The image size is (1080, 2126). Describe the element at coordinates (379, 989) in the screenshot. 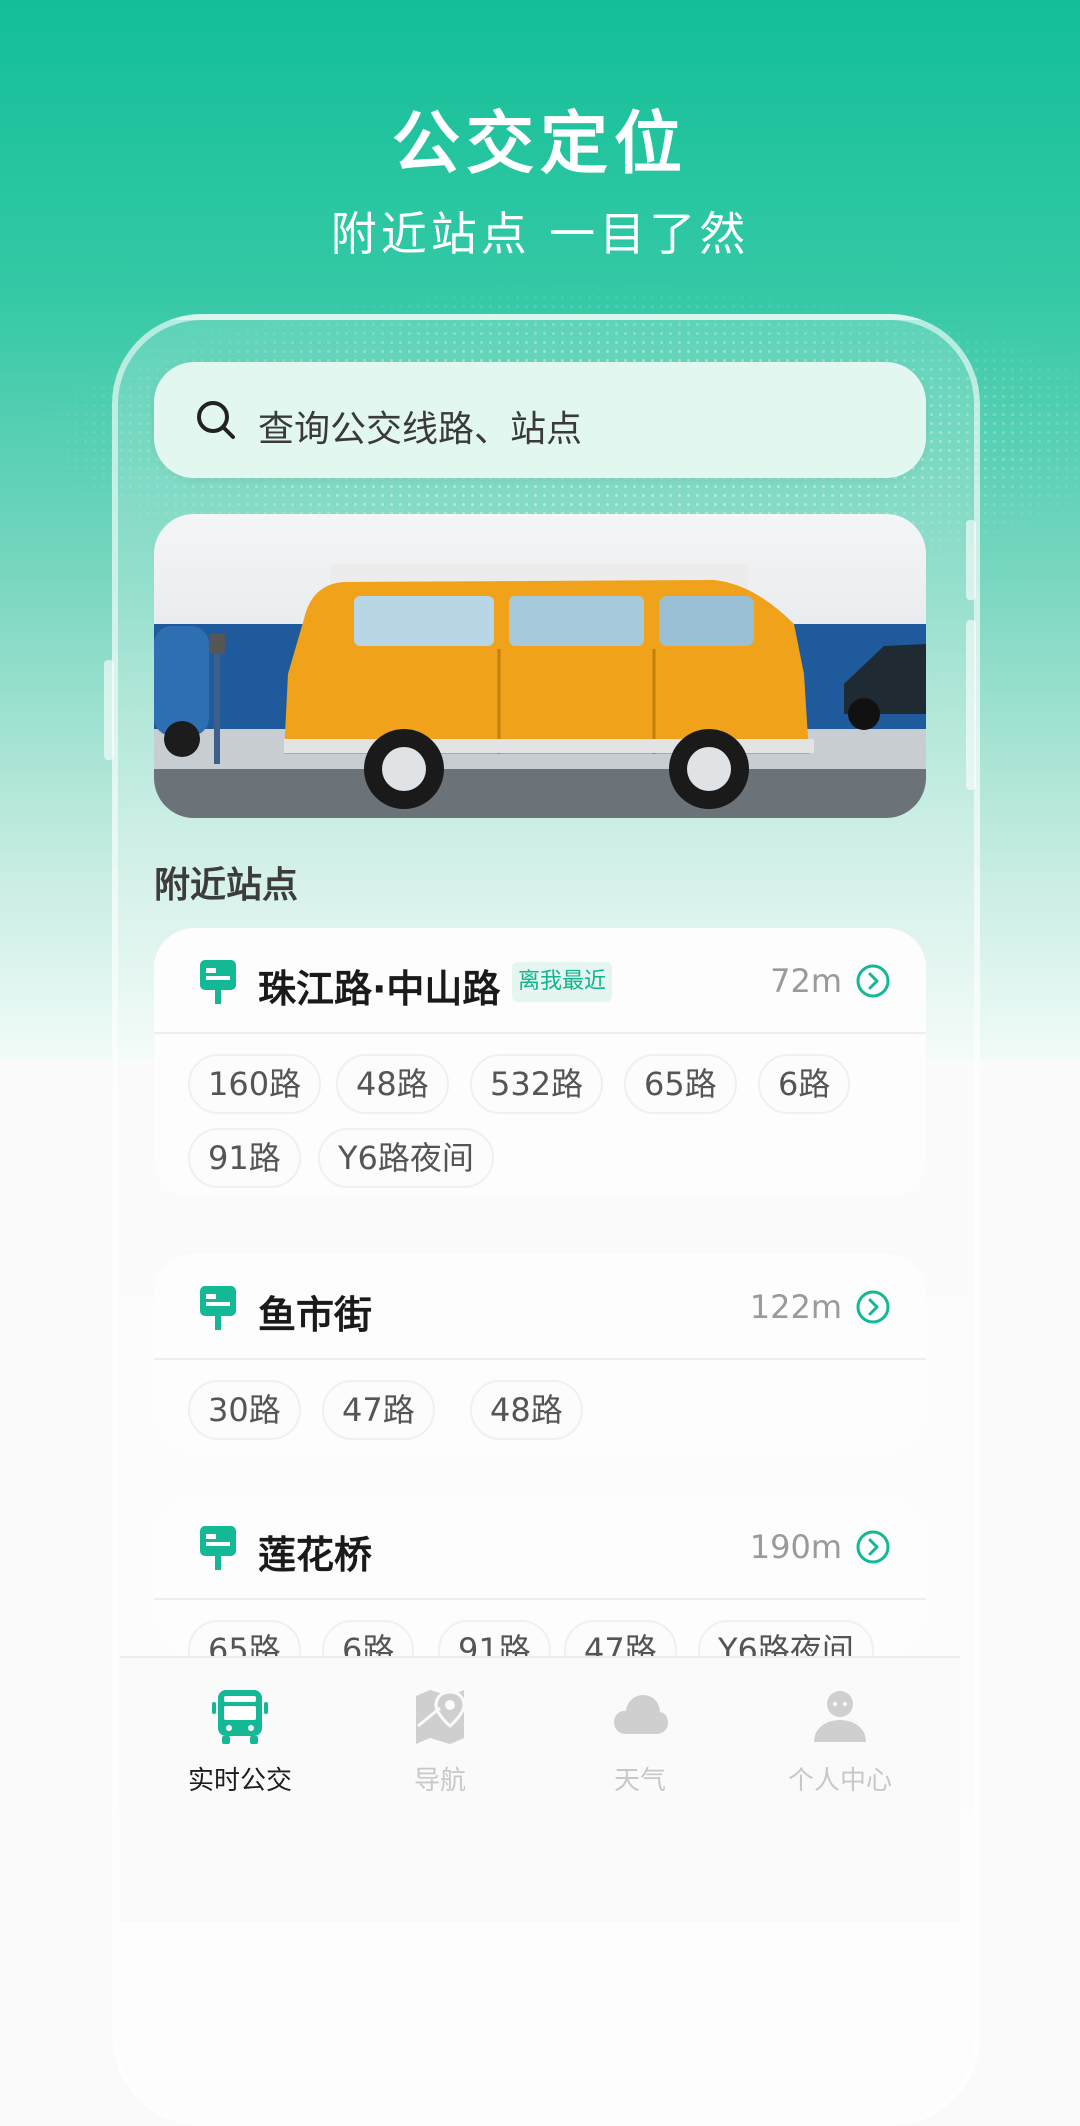

I see `station-name: 珠江路·中山路` at that location.